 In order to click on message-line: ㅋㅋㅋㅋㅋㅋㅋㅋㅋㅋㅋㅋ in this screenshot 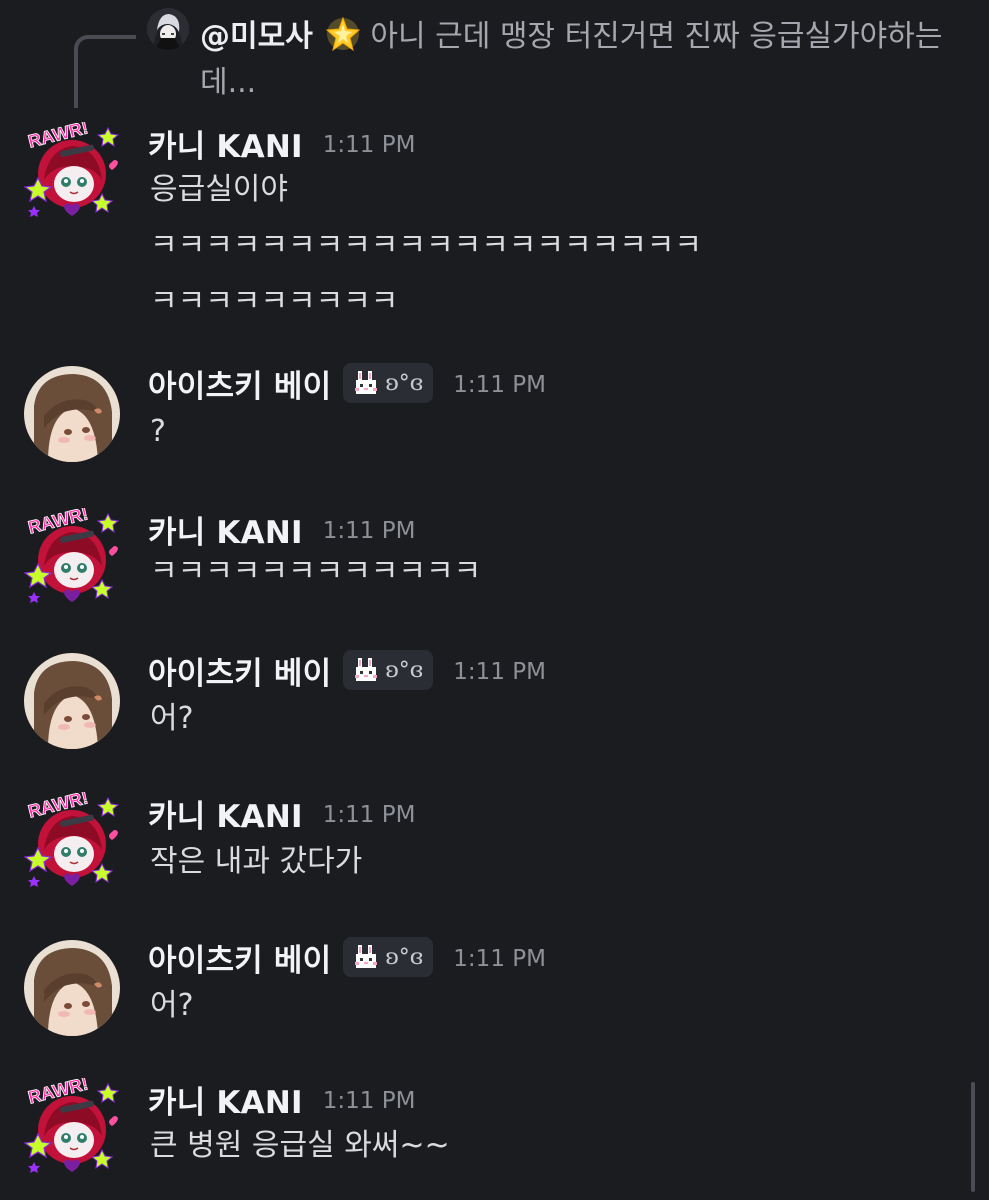, I will do `click(316, 571)`.